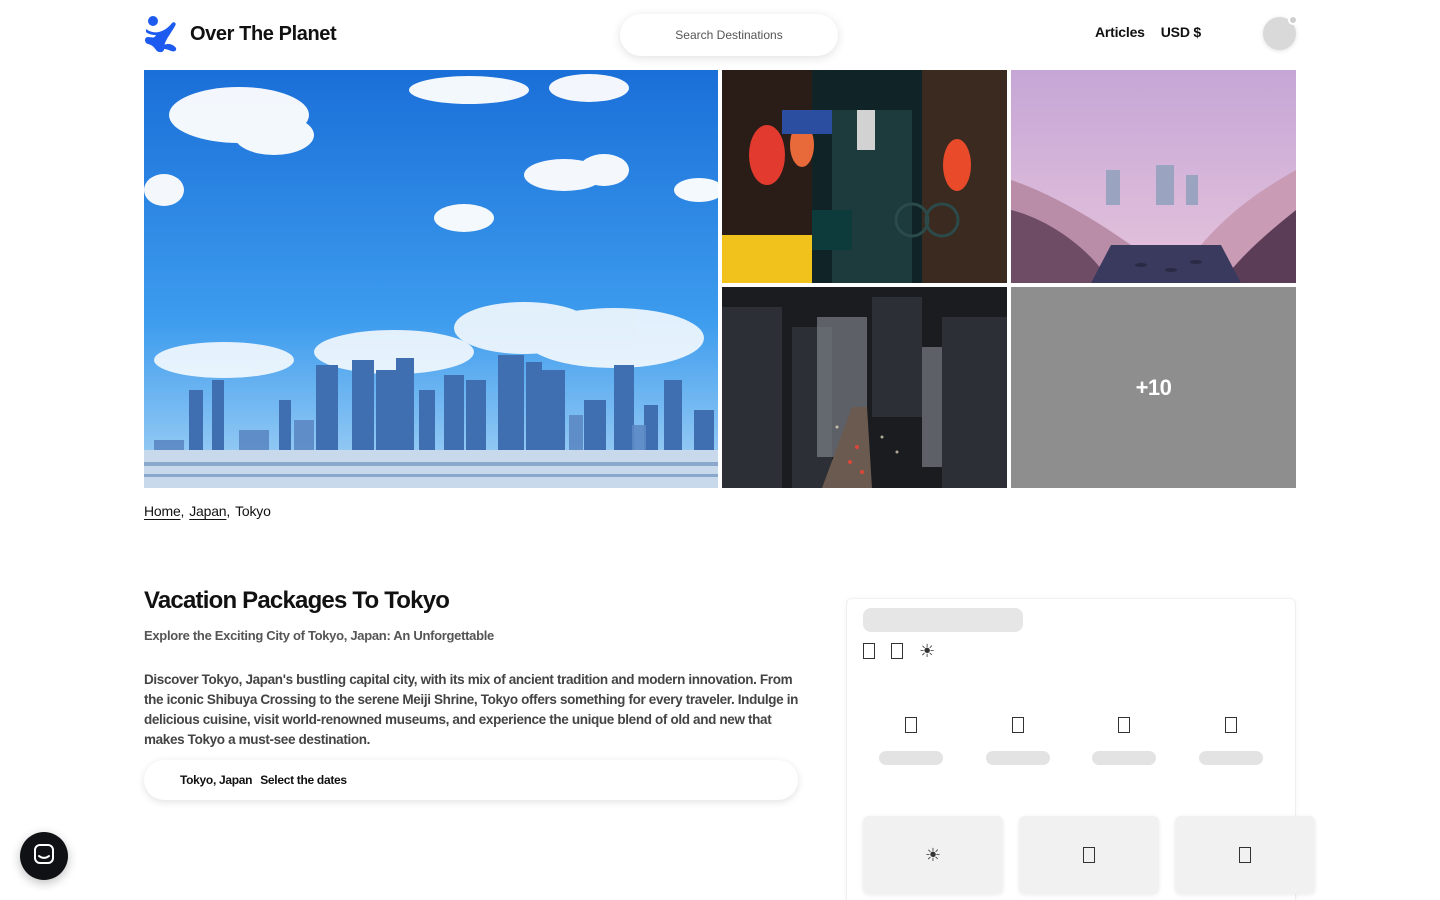  I want to click on skeleton-card: ☀, so click(933, 855).